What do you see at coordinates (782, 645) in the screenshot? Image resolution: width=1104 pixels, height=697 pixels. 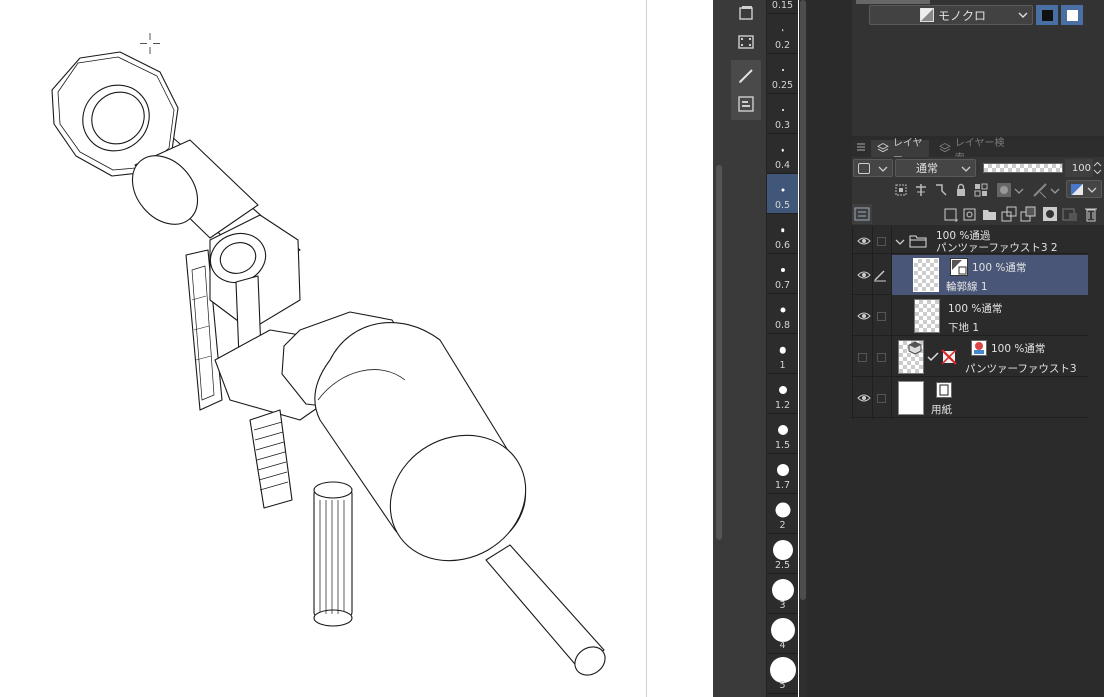 I see `brush-size-label: 4` at bounding box center [782, 645].